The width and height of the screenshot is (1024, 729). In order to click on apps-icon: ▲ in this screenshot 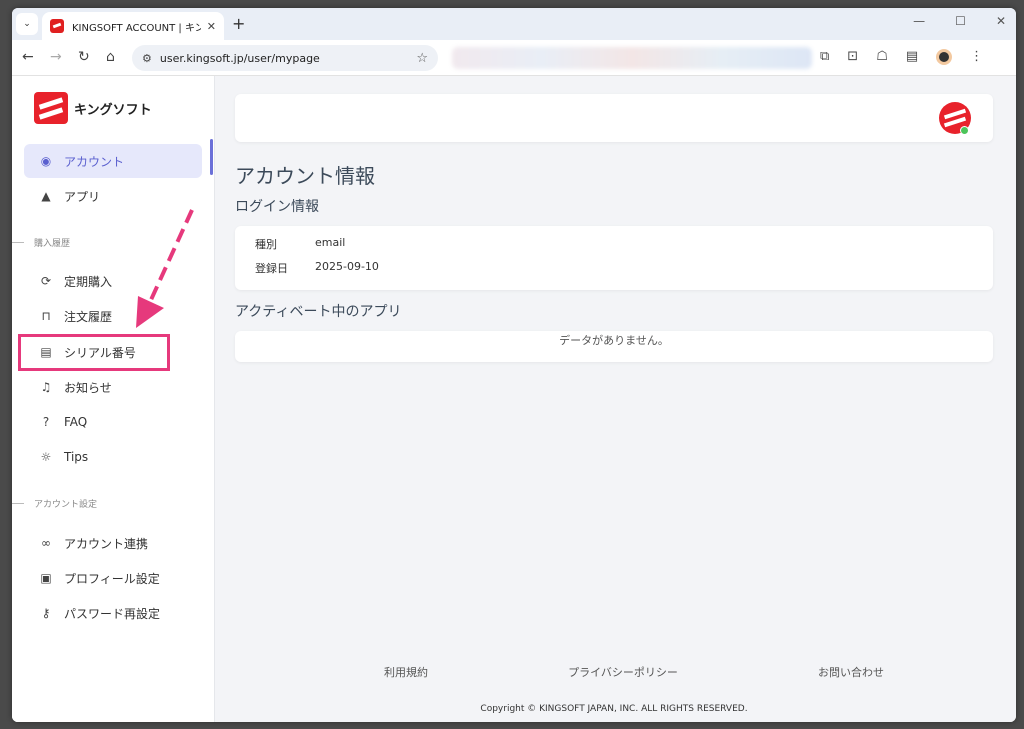, I will do `click(46, 196)`.